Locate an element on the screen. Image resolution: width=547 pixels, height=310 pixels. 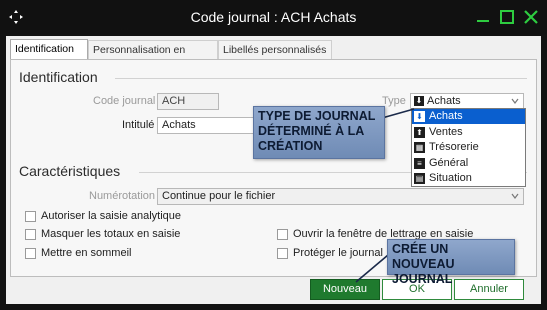
divider is located at coordinates (321, 78).